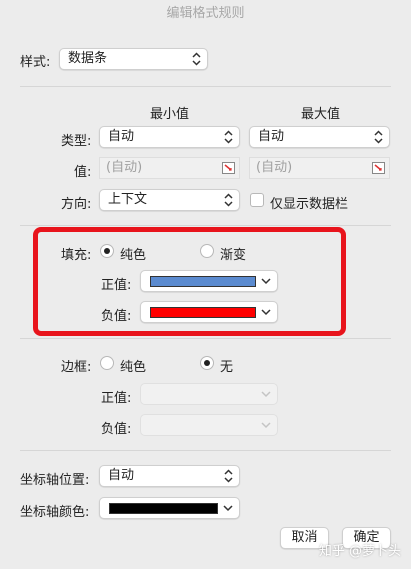 Image resolution: width=411 pixels, height=569 pixels. I want to click on style-value: 数据条, so click(88, 58).